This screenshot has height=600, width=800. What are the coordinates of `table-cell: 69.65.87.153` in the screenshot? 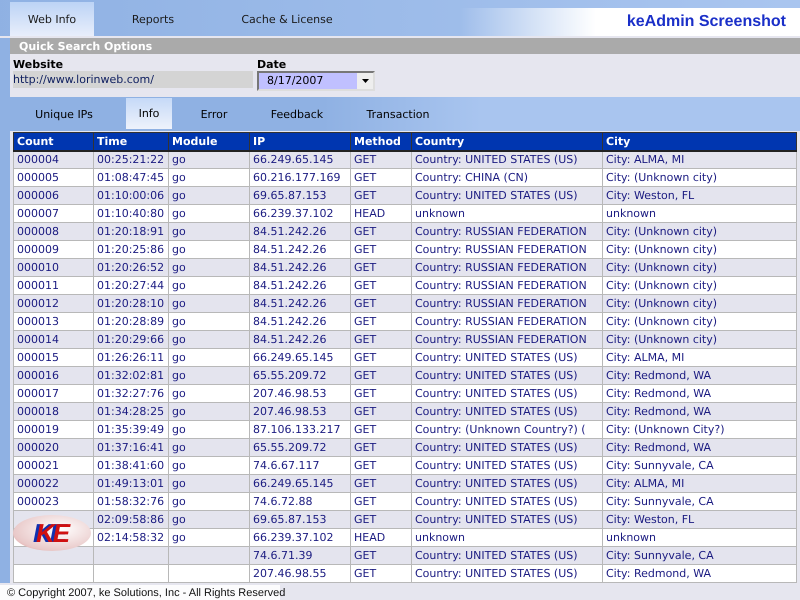 It's located at (289, 519).